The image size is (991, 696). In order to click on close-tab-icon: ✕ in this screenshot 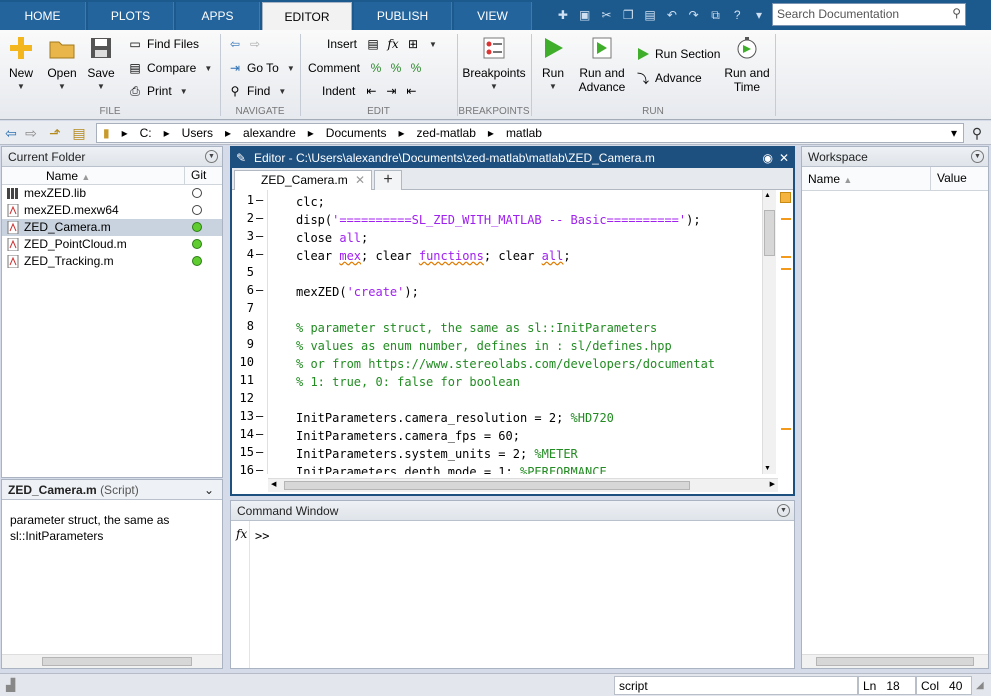, I will do `click(360, 180)`.